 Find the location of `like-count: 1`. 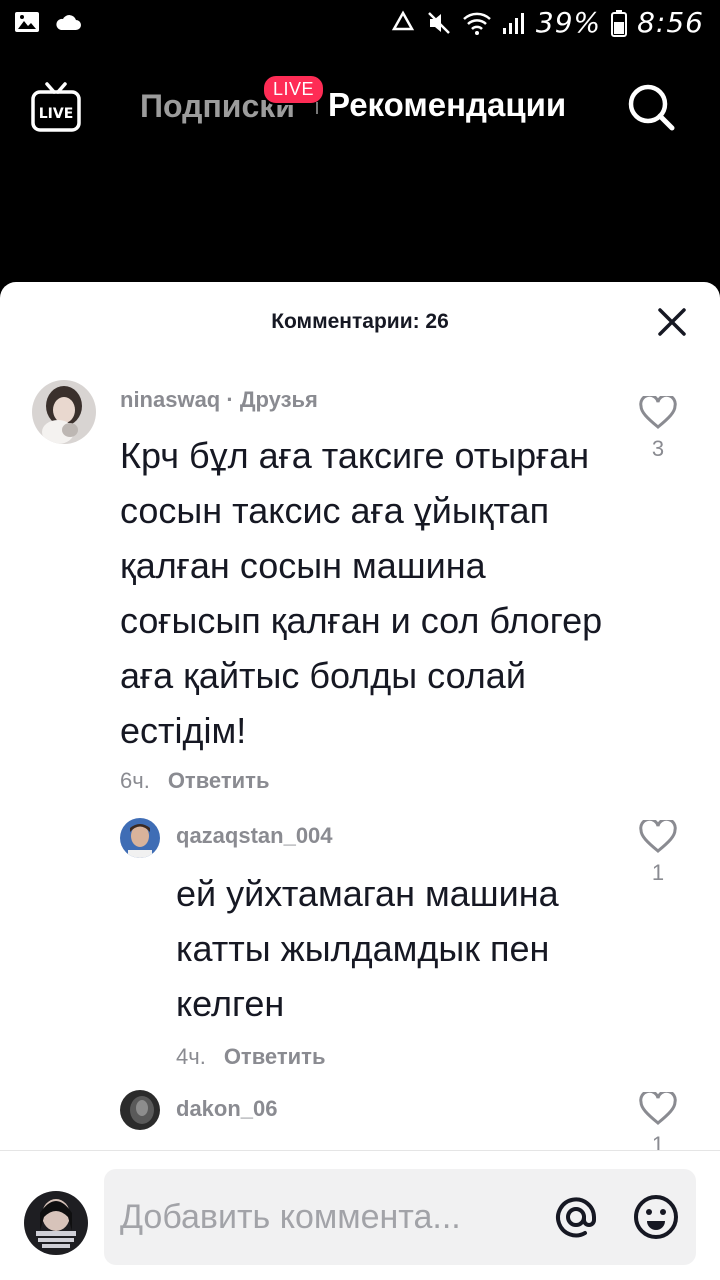

like-count: 1 is located at coordinates (658, 872).